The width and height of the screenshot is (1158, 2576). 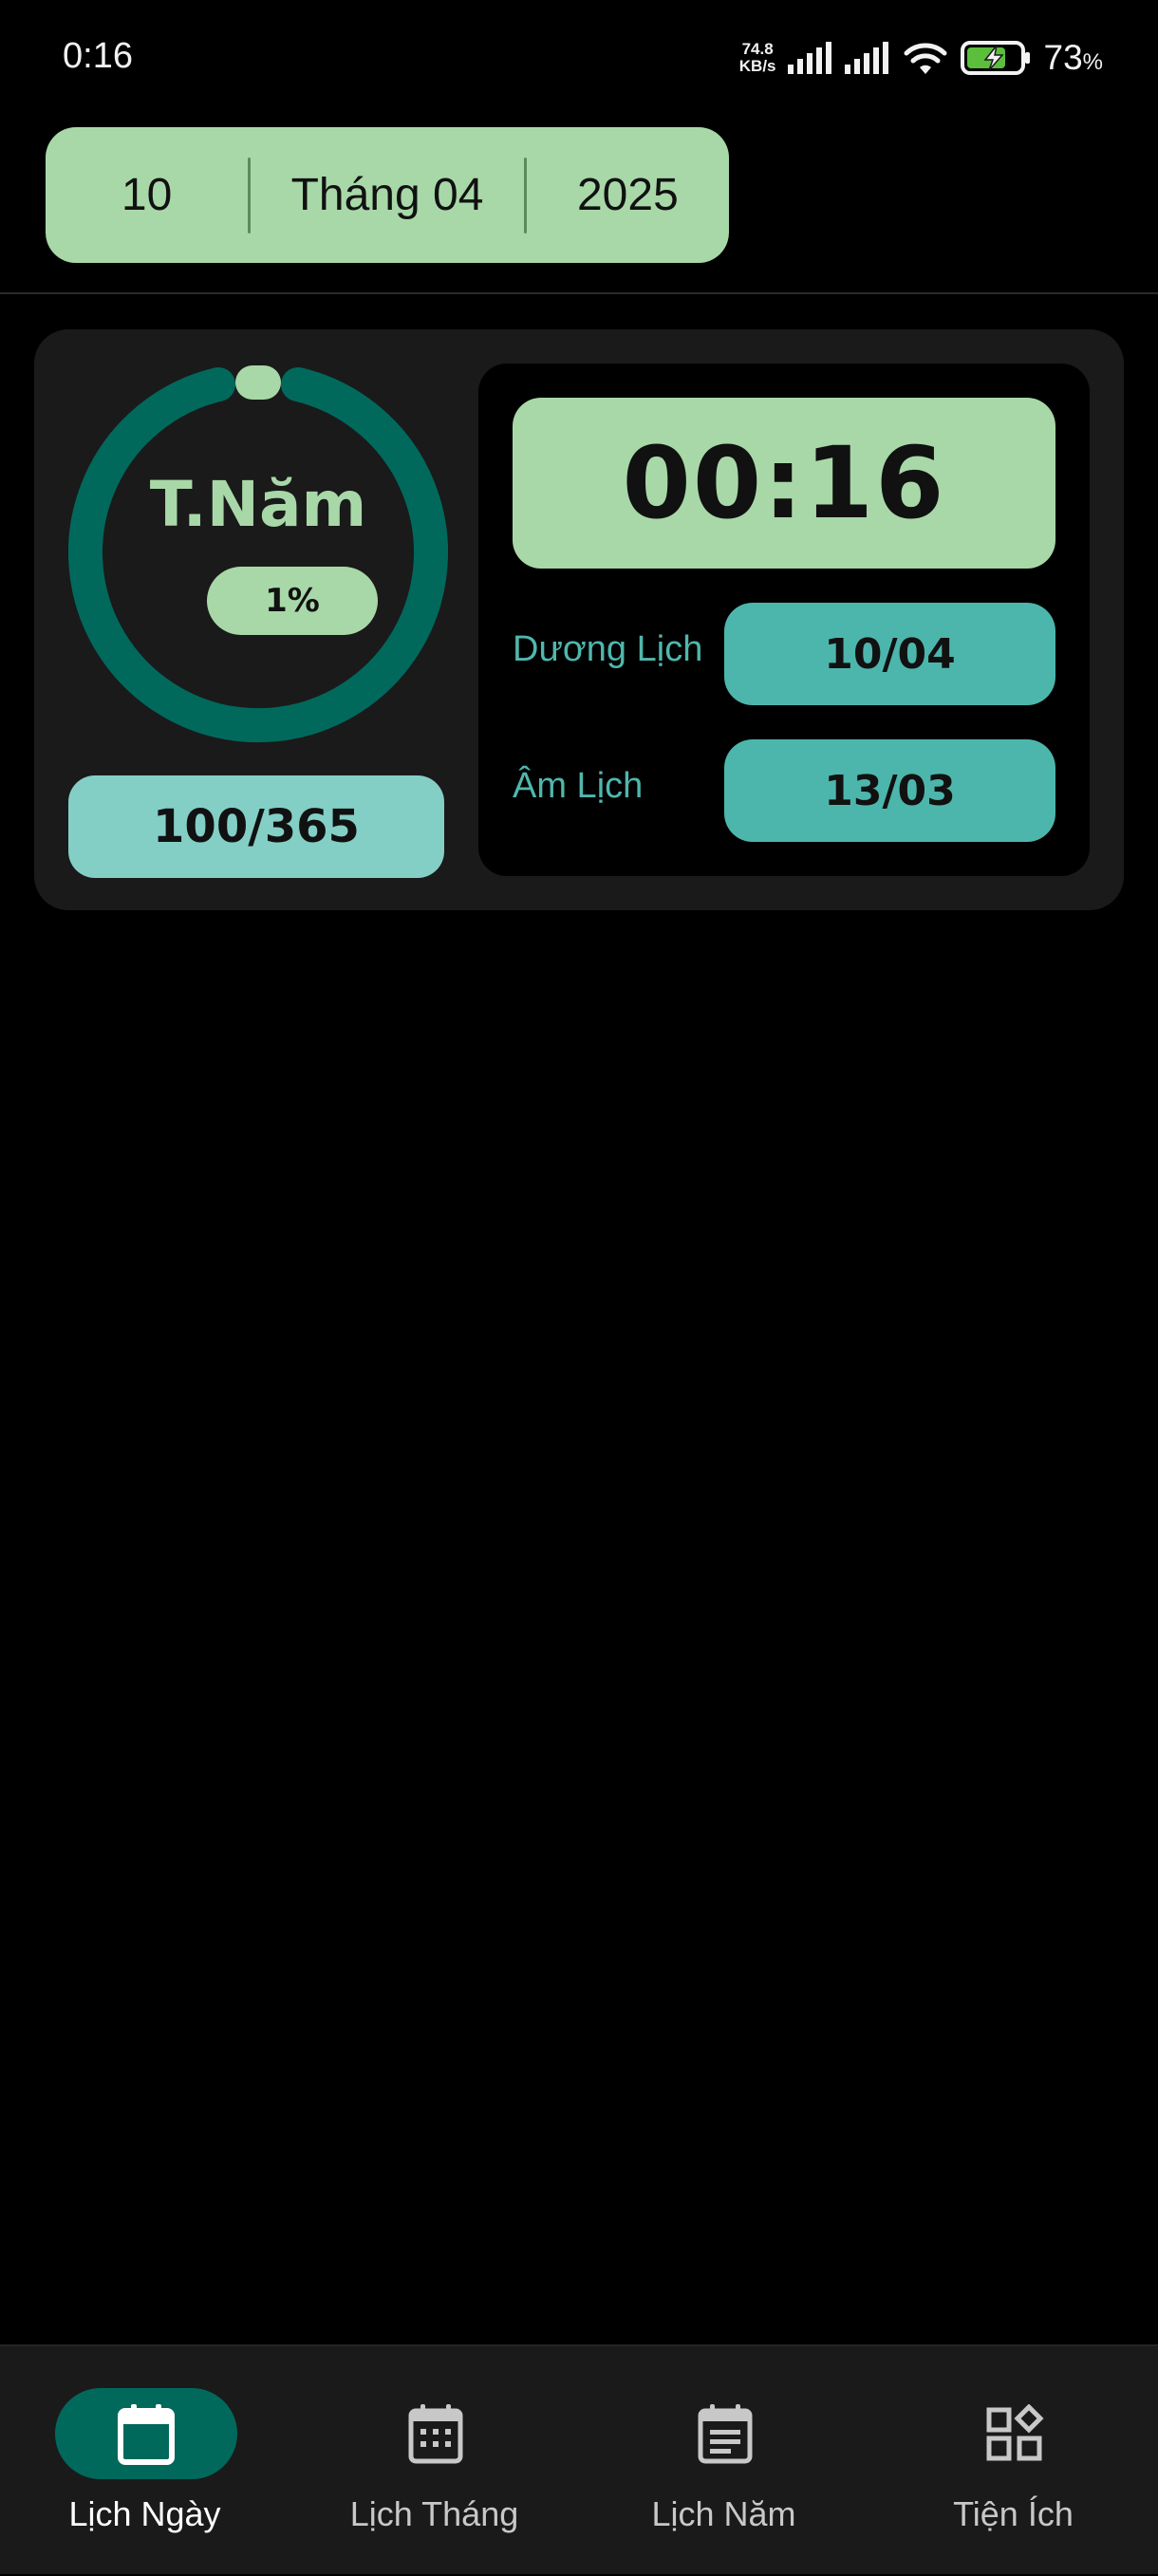 I want to click on nav-item-utilities: Tiện Ích, so click(x=1013, y=2461).